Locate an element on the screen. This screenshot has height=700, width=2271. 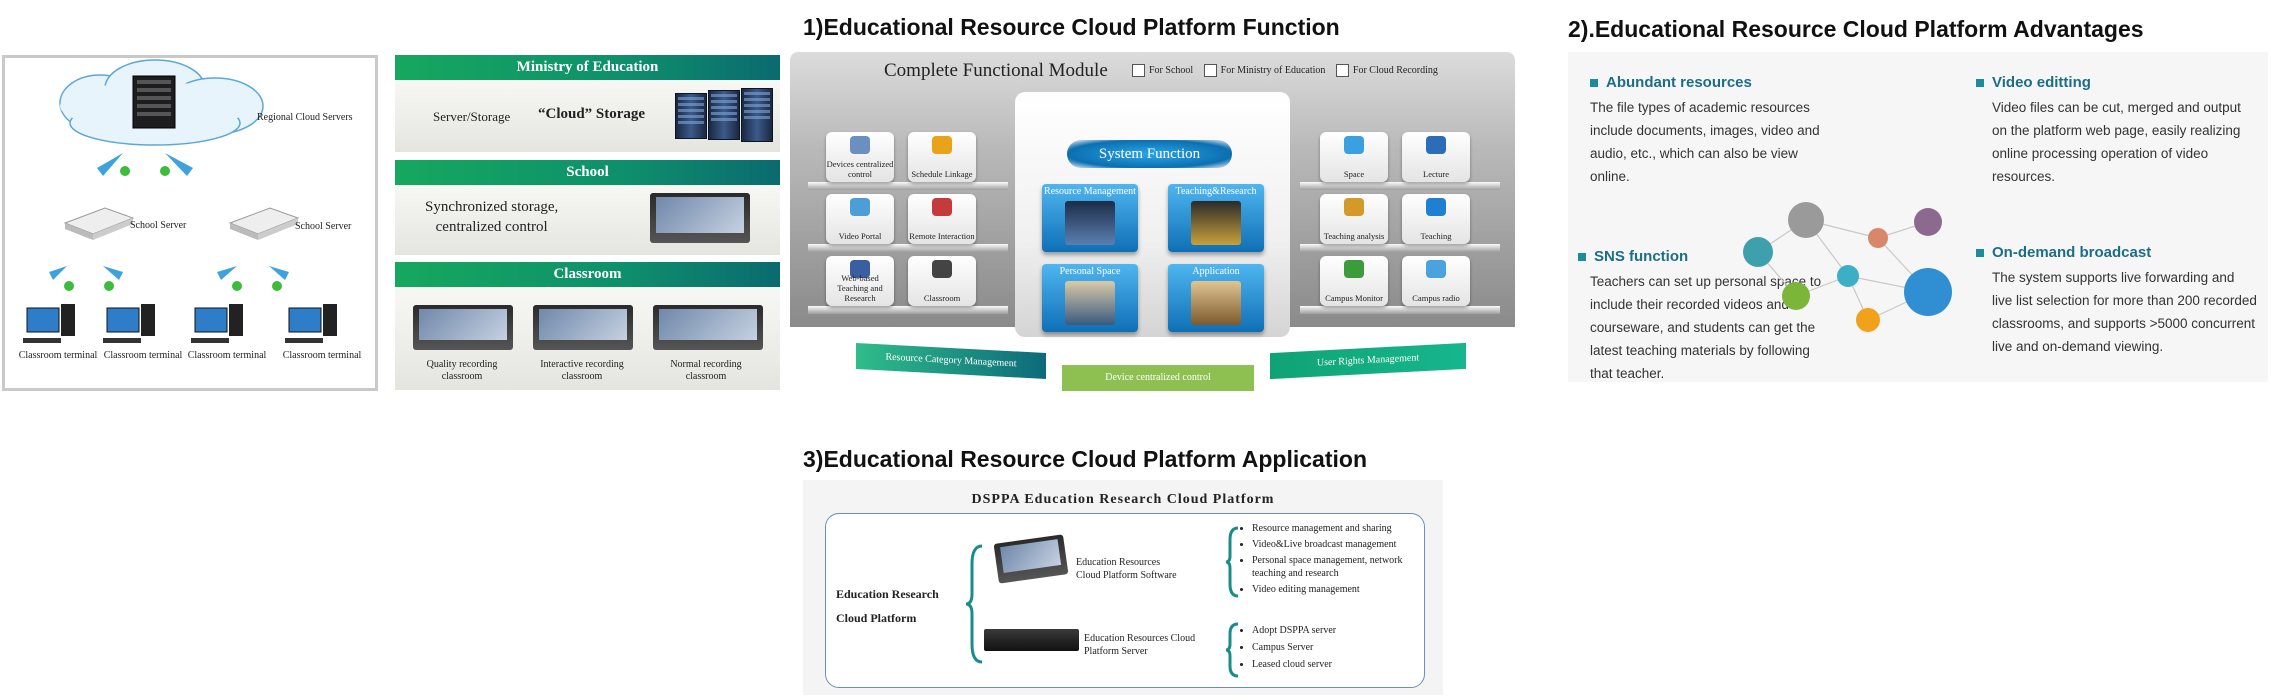
footer-bar: Device centralized control is located at coordinates (1158, 378).